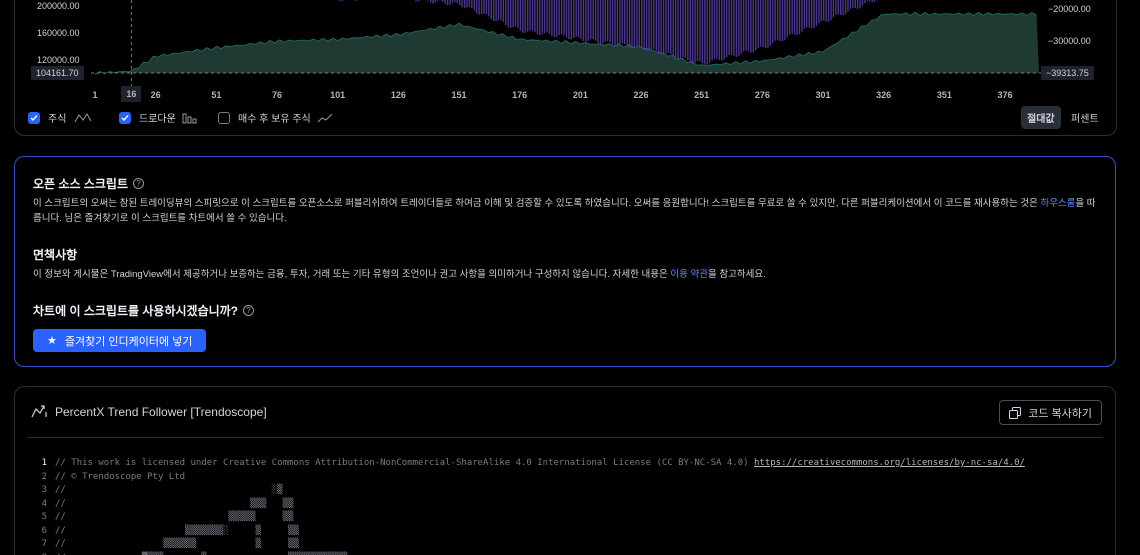 This screenshot has width=1140, height=555. I want to click on house-rules-link: 하우스룰, so click(1057, 203).